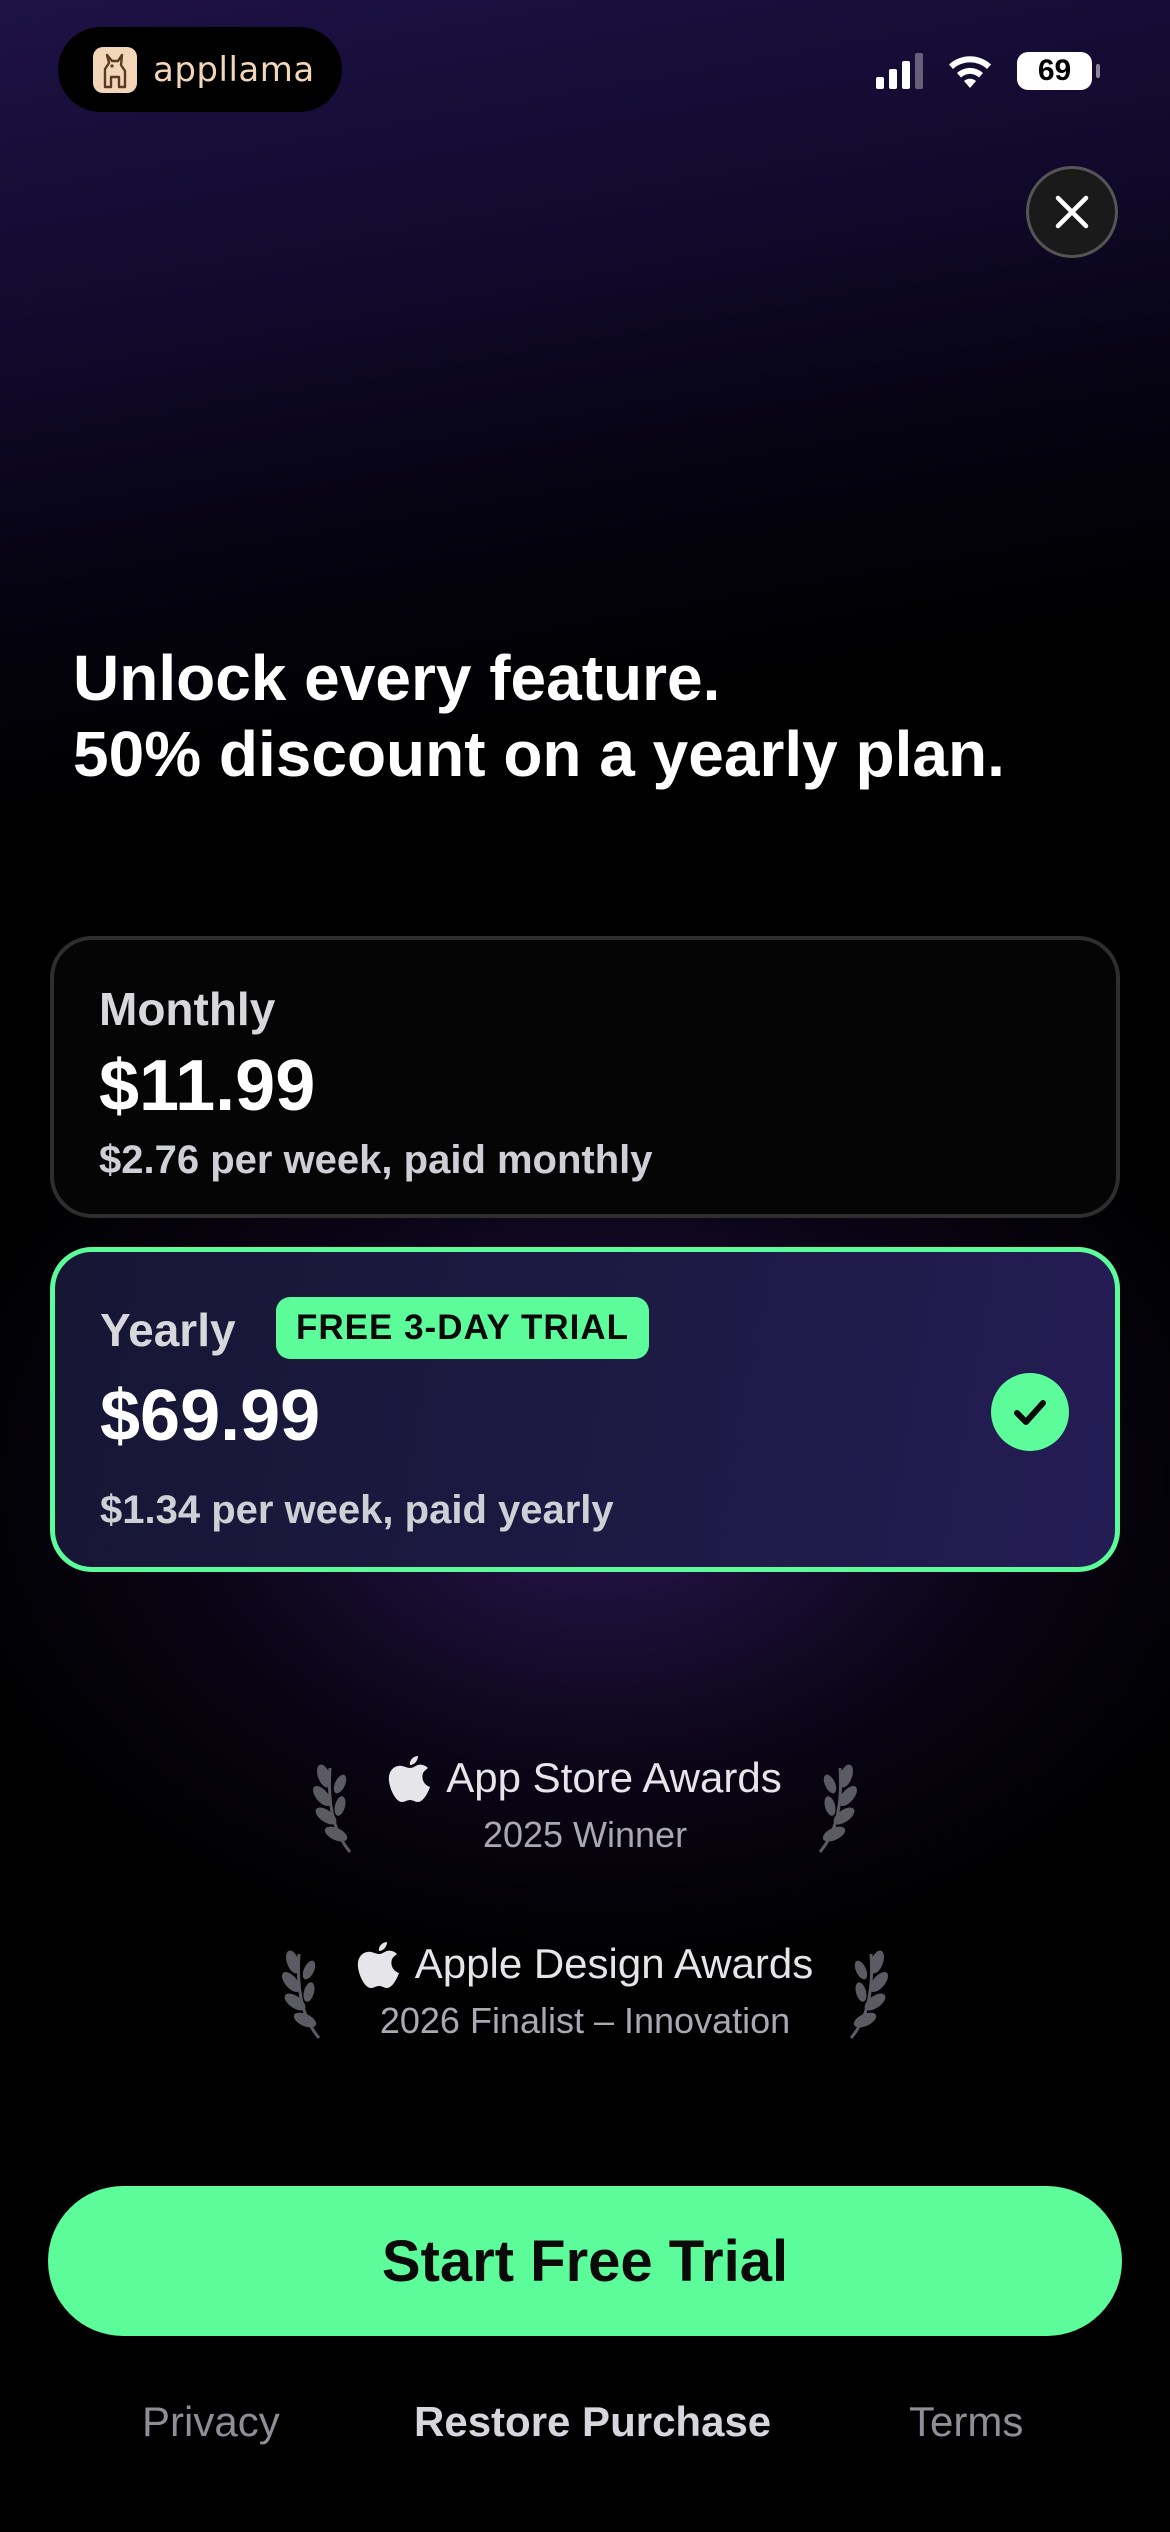  Describe the element at coordinates (234, 69) in the screenshot. I see `app-name: appllama` at that location.